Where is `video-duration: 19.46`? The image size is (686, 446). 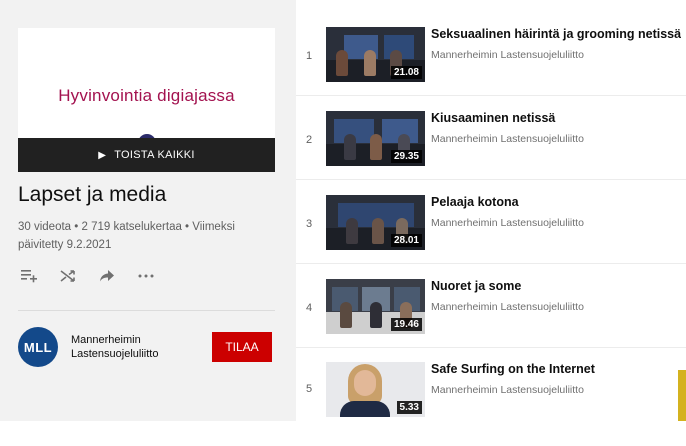 video-duration: 19.46 is located at coordinates (406, 324).